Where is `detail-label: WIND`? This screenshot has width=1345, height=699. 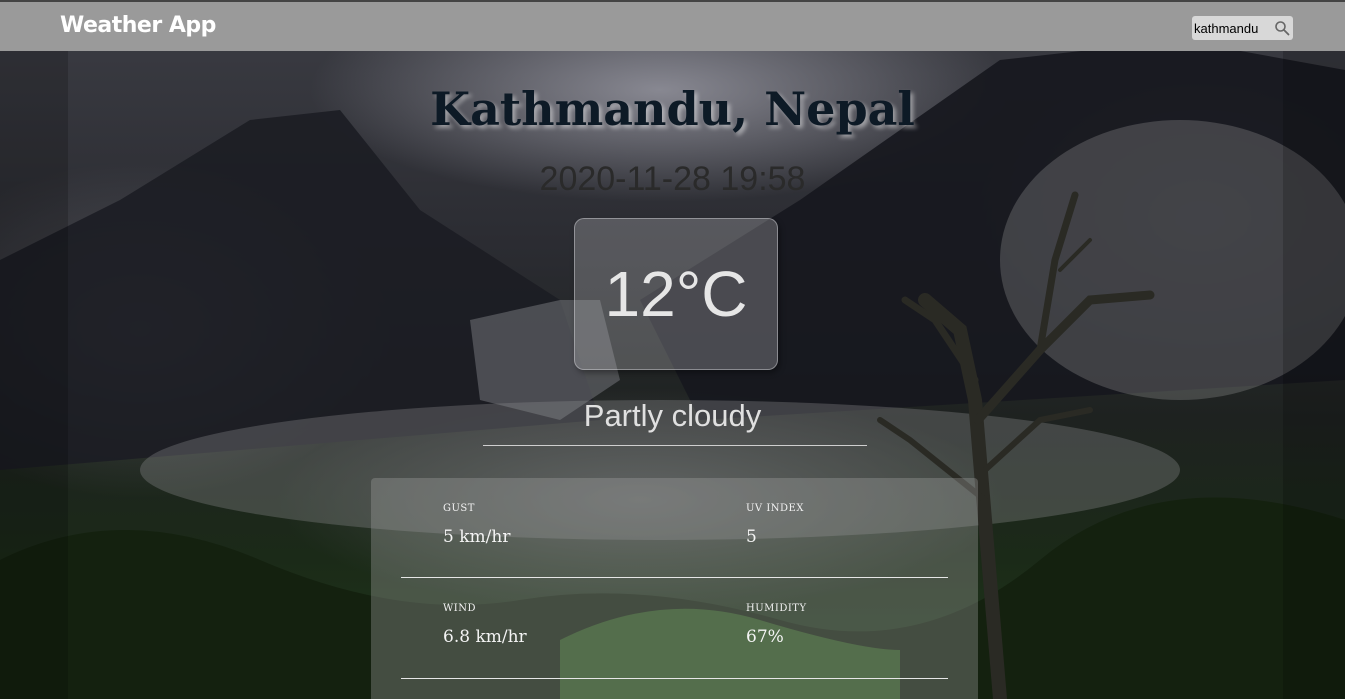
detail-label: WIND is located at coordinates (459, 608).